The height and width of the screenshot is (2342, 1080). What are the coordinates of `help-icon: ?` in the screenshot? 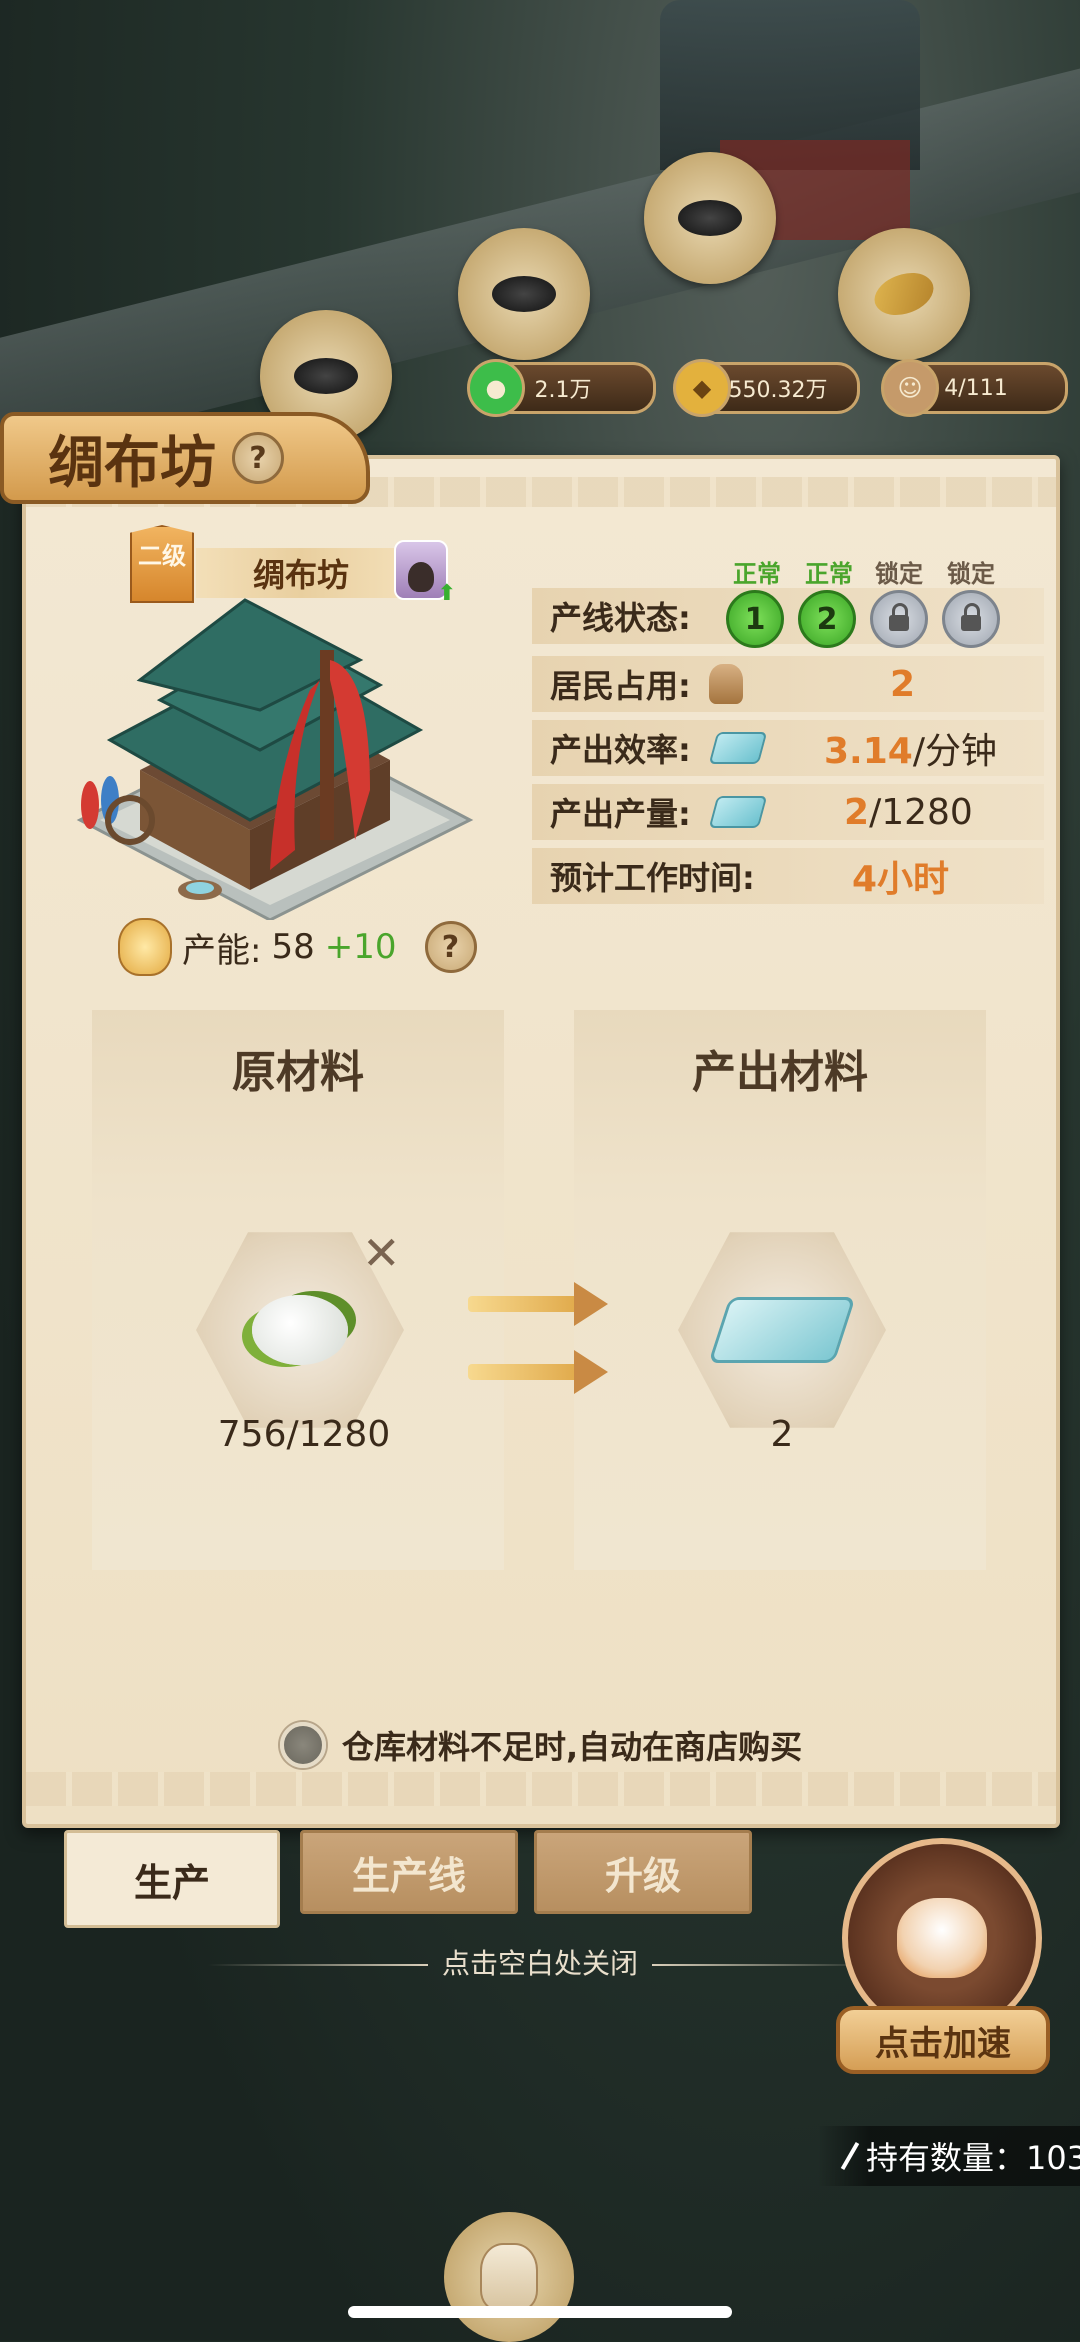 It's located at (258, 458).